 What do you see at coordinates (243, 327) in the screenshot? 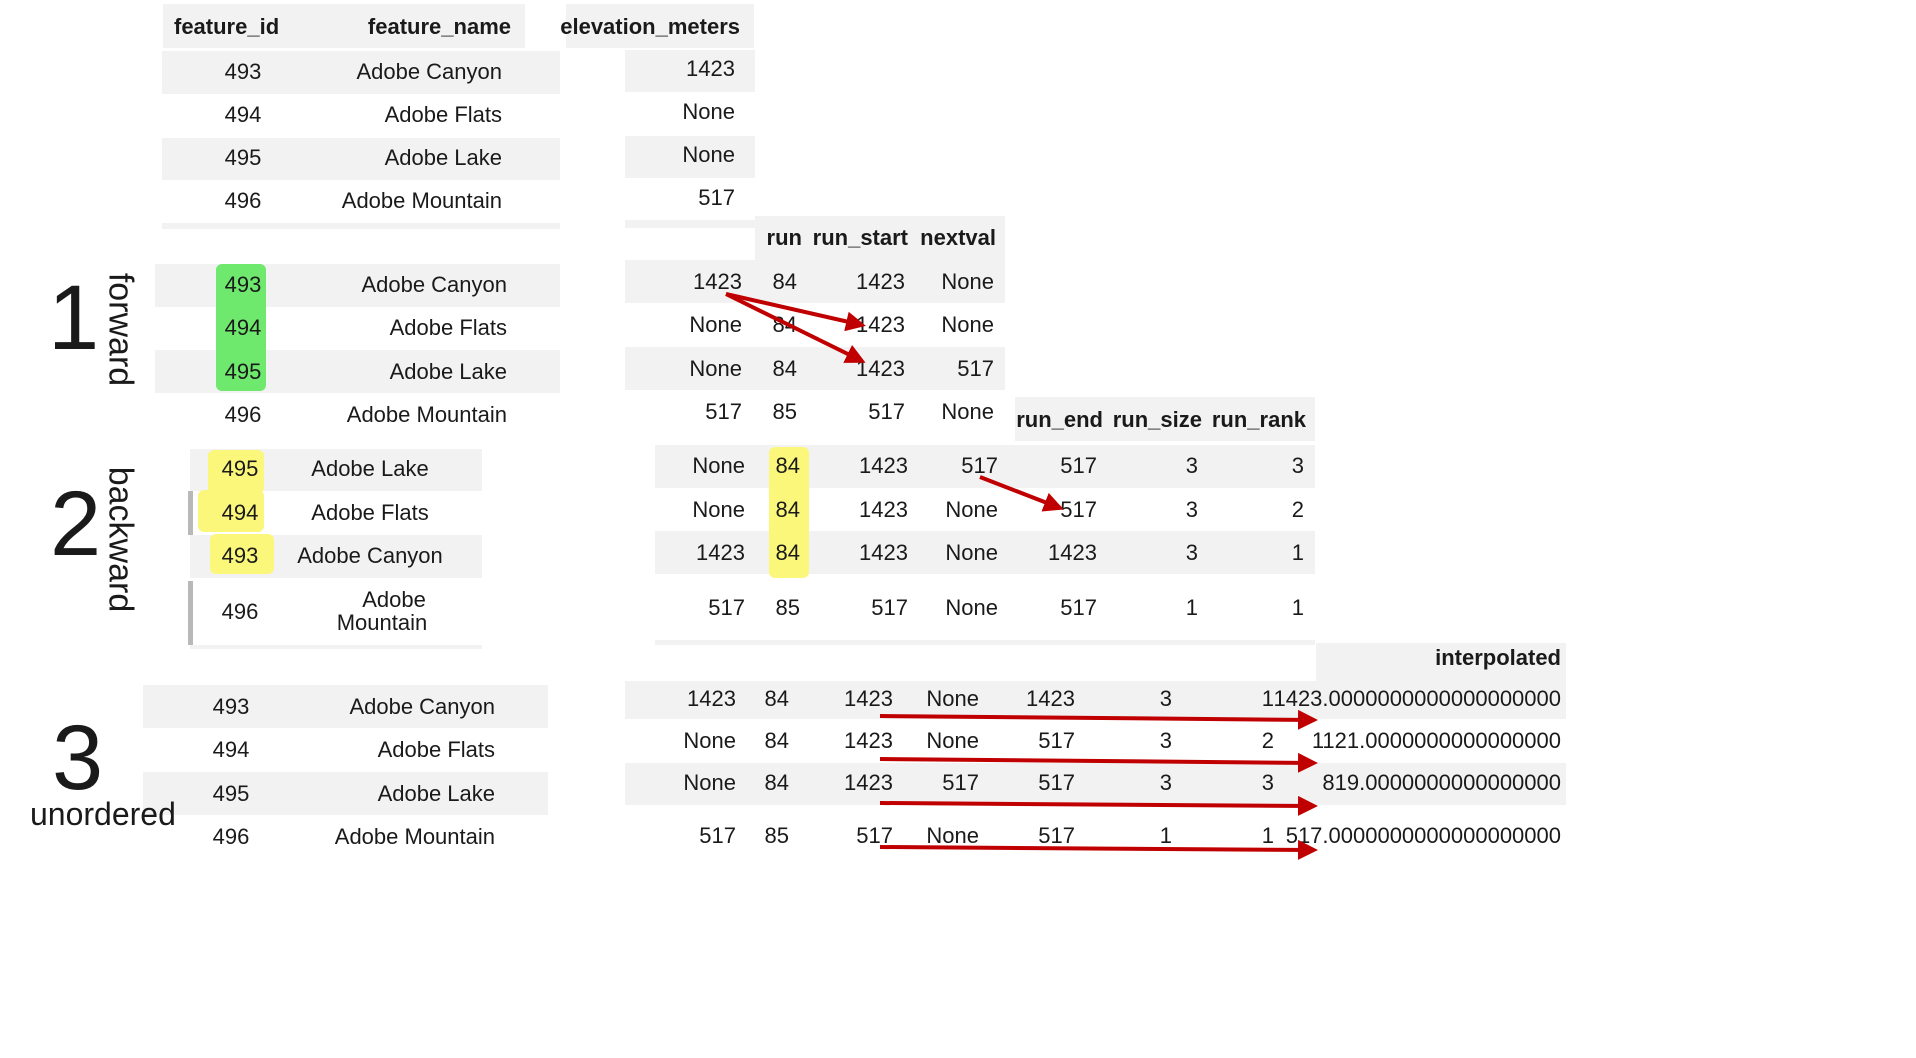
I see `fwd-feature-id: 494` at bounding box center [243, 327].